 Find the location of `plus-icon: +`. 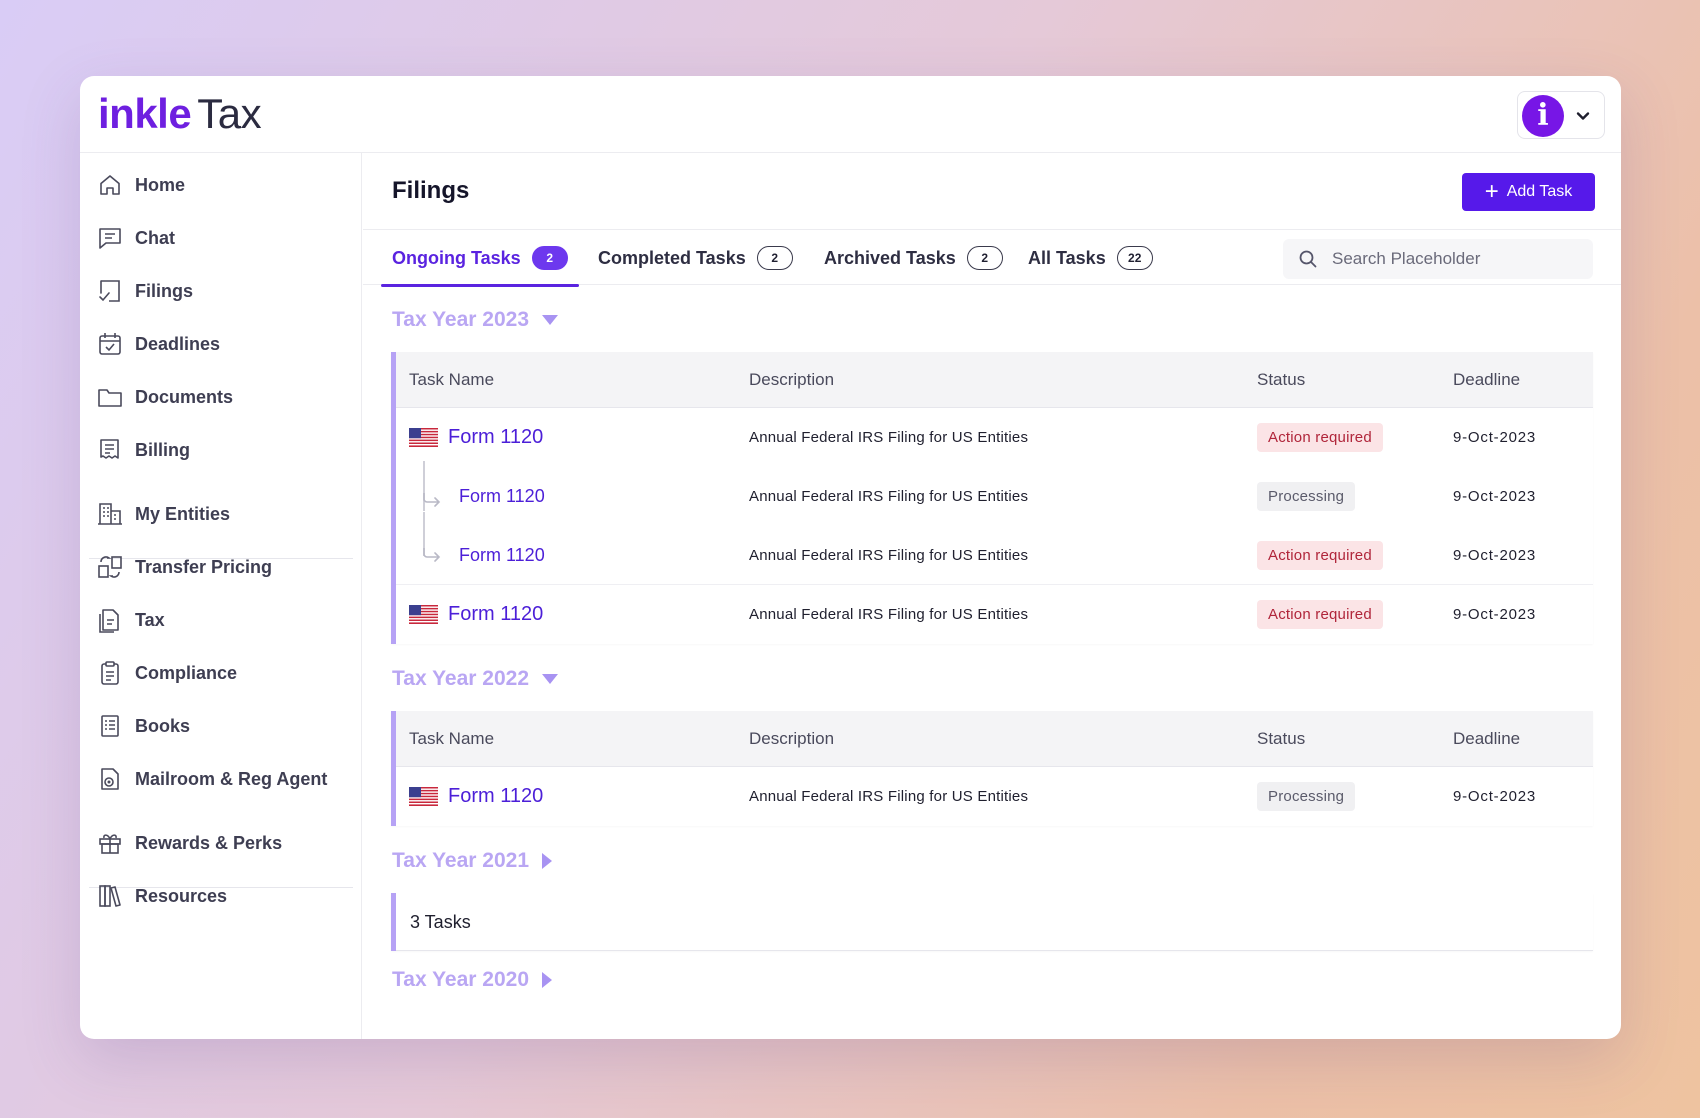

plus-icon: + is located at coordinates (1491, 191).